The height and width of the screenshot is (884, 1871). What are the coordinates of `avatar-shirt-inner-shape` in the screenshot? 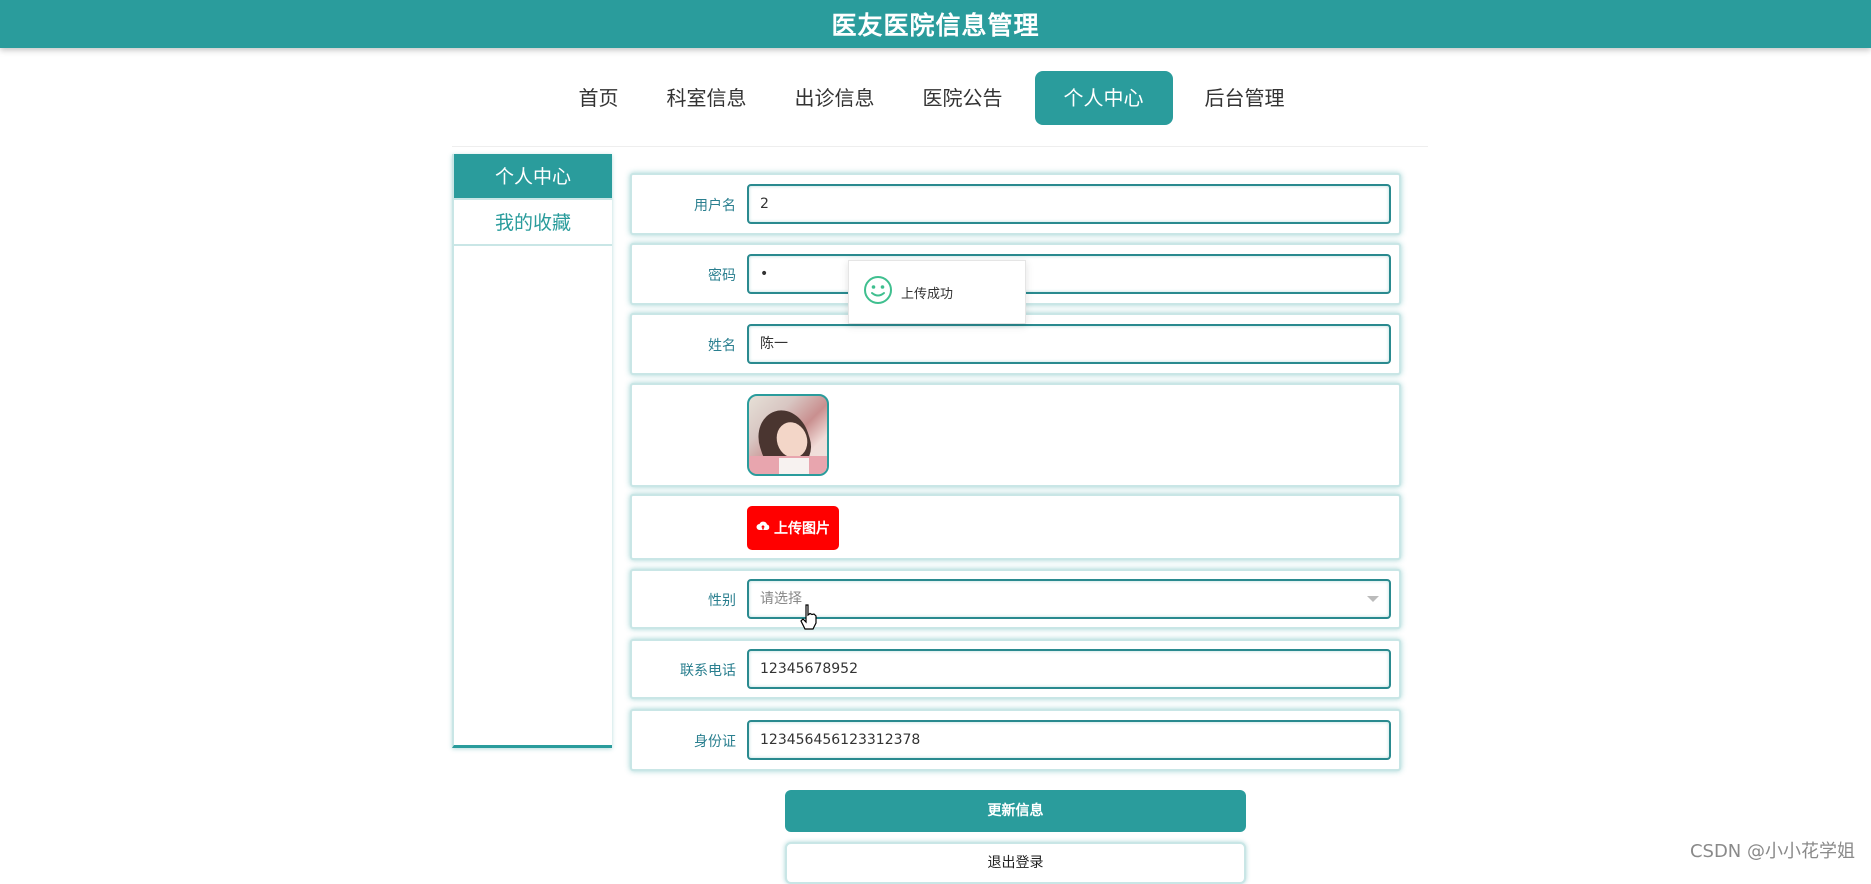 It's located at (794, 467).